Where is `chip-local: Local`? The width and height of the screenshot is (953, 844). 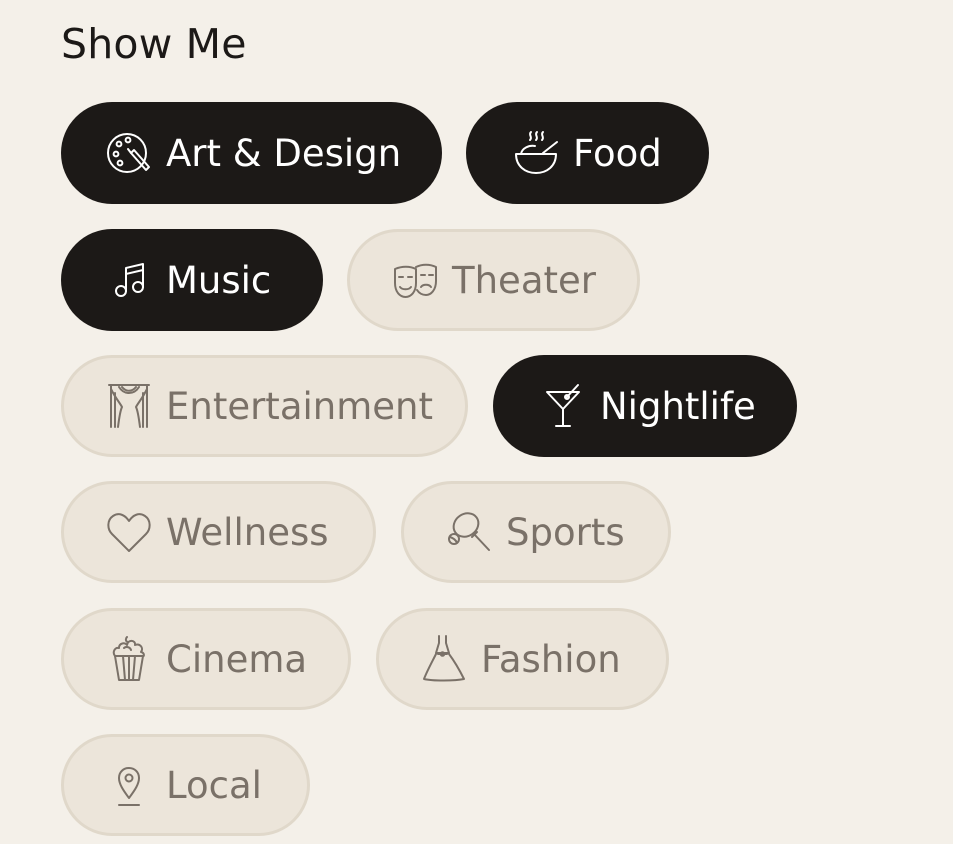 chip-local: Local is located at coordinates (185, 785).